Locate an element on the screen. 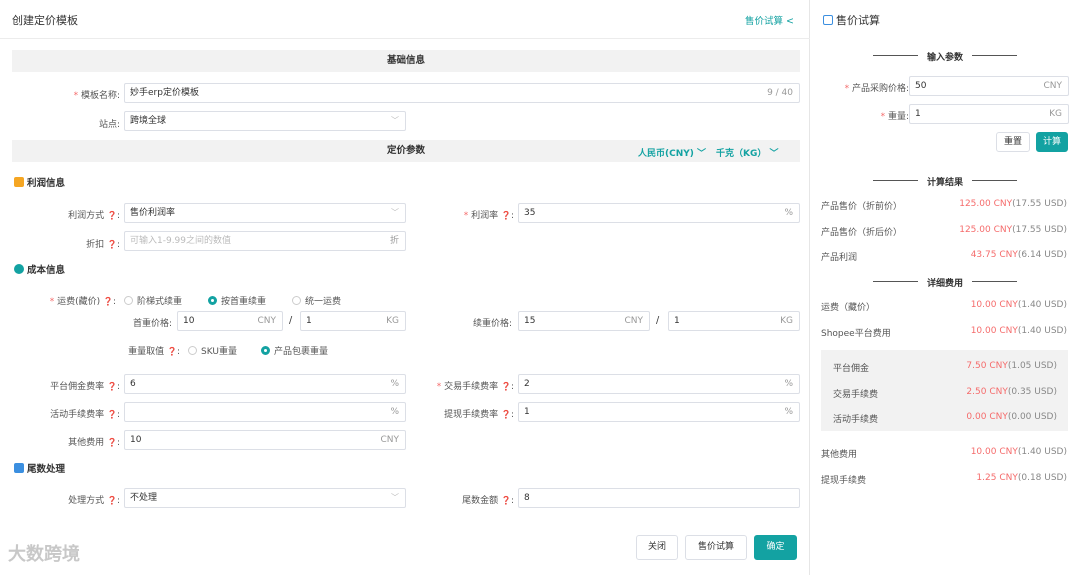  fee-row: 提现手续费 1.25 CNY(0.18 USD) is located at coordinates (944, 486).